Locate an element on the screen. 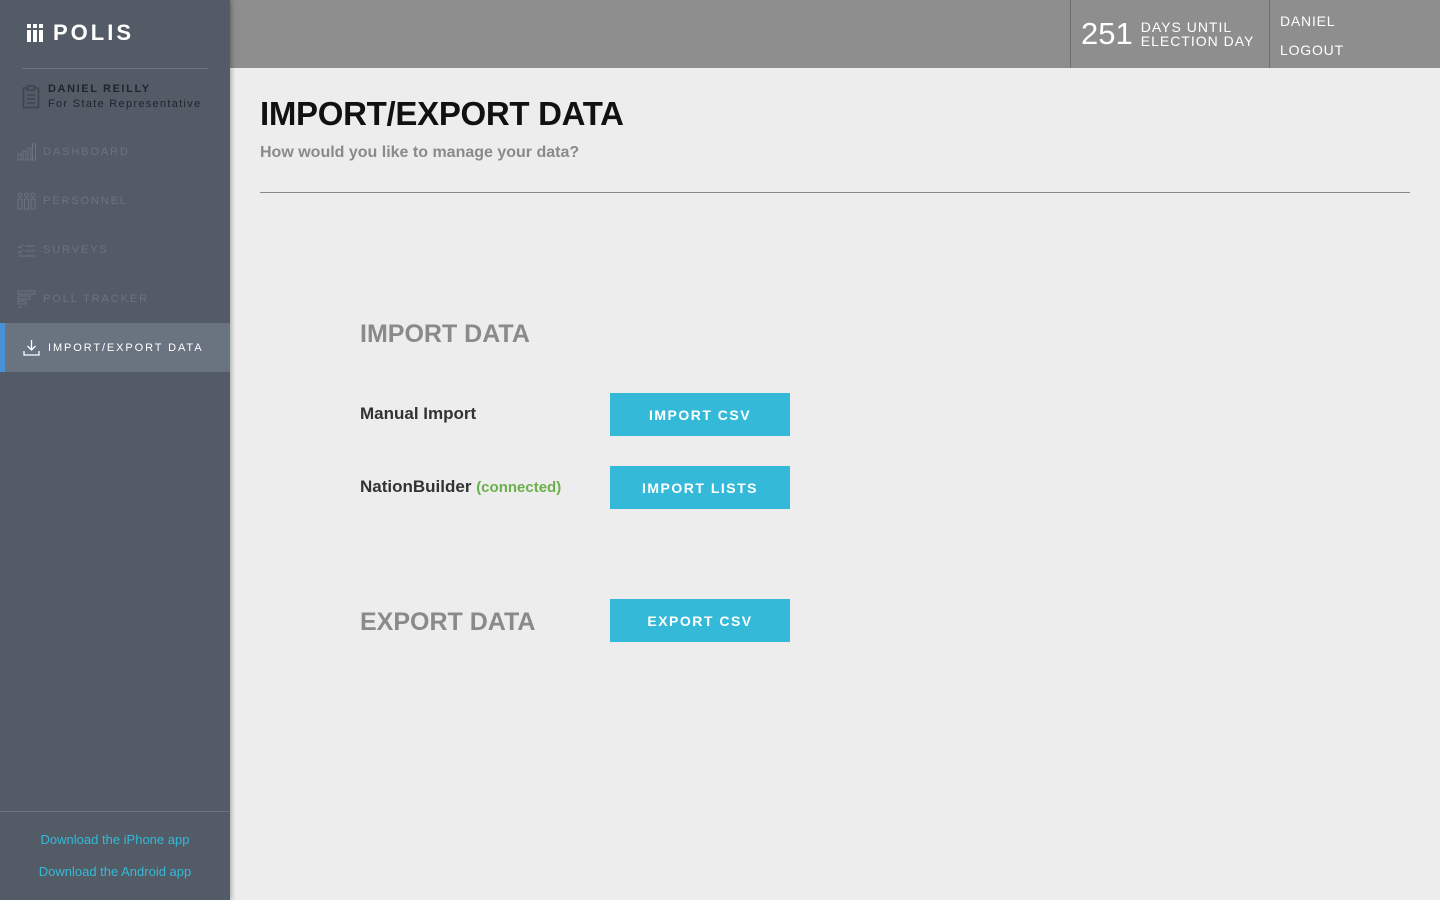 The height and width of the screenshot is (900, 1440). sidebar-item-label: IMPORT/EXPORT DATA is located at coordinates (126, 347).